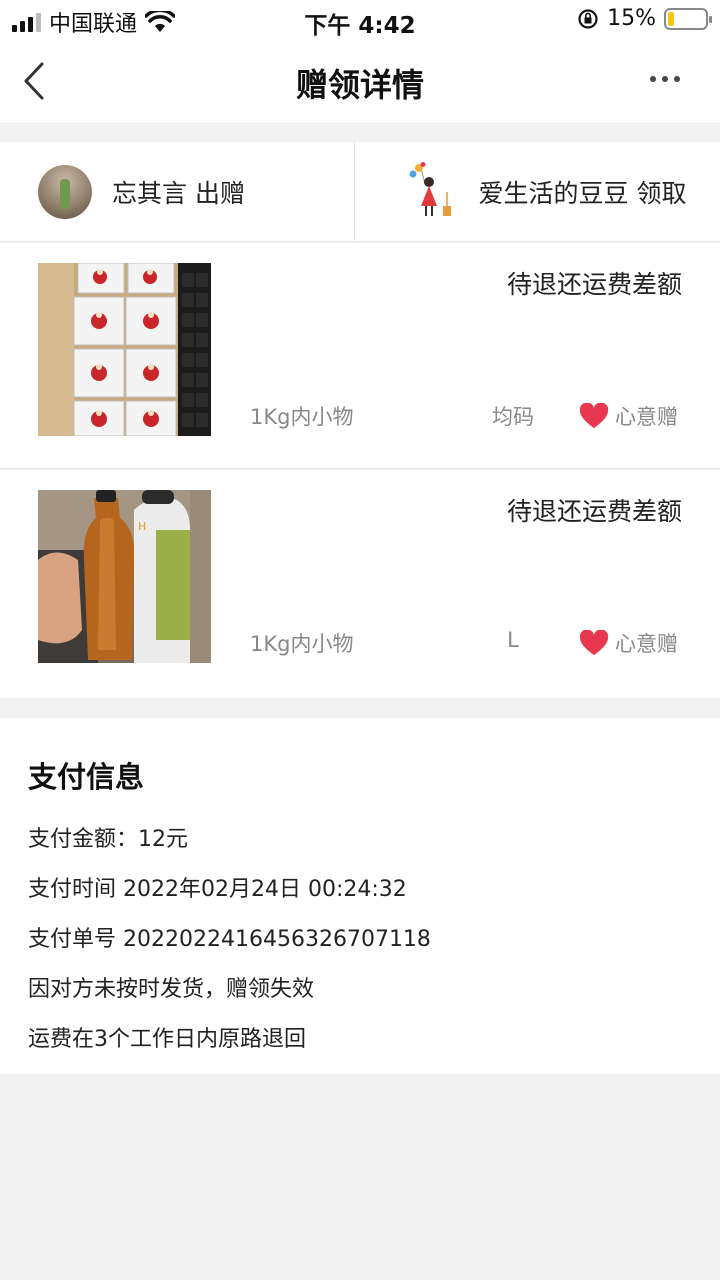 The height and width of the screenshot is (1280, 720). I want to click on svg-text: H, so click(142, 526).